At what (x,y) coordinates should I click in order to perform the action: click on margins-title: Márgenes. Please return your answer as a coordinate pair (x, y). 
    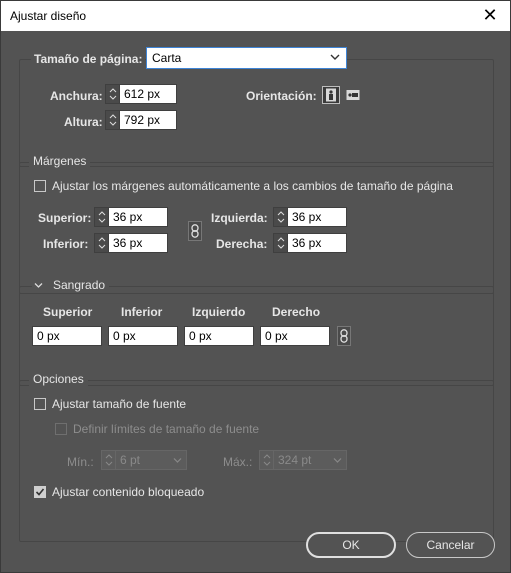
    Looking at the image, I should click on (60, 161).